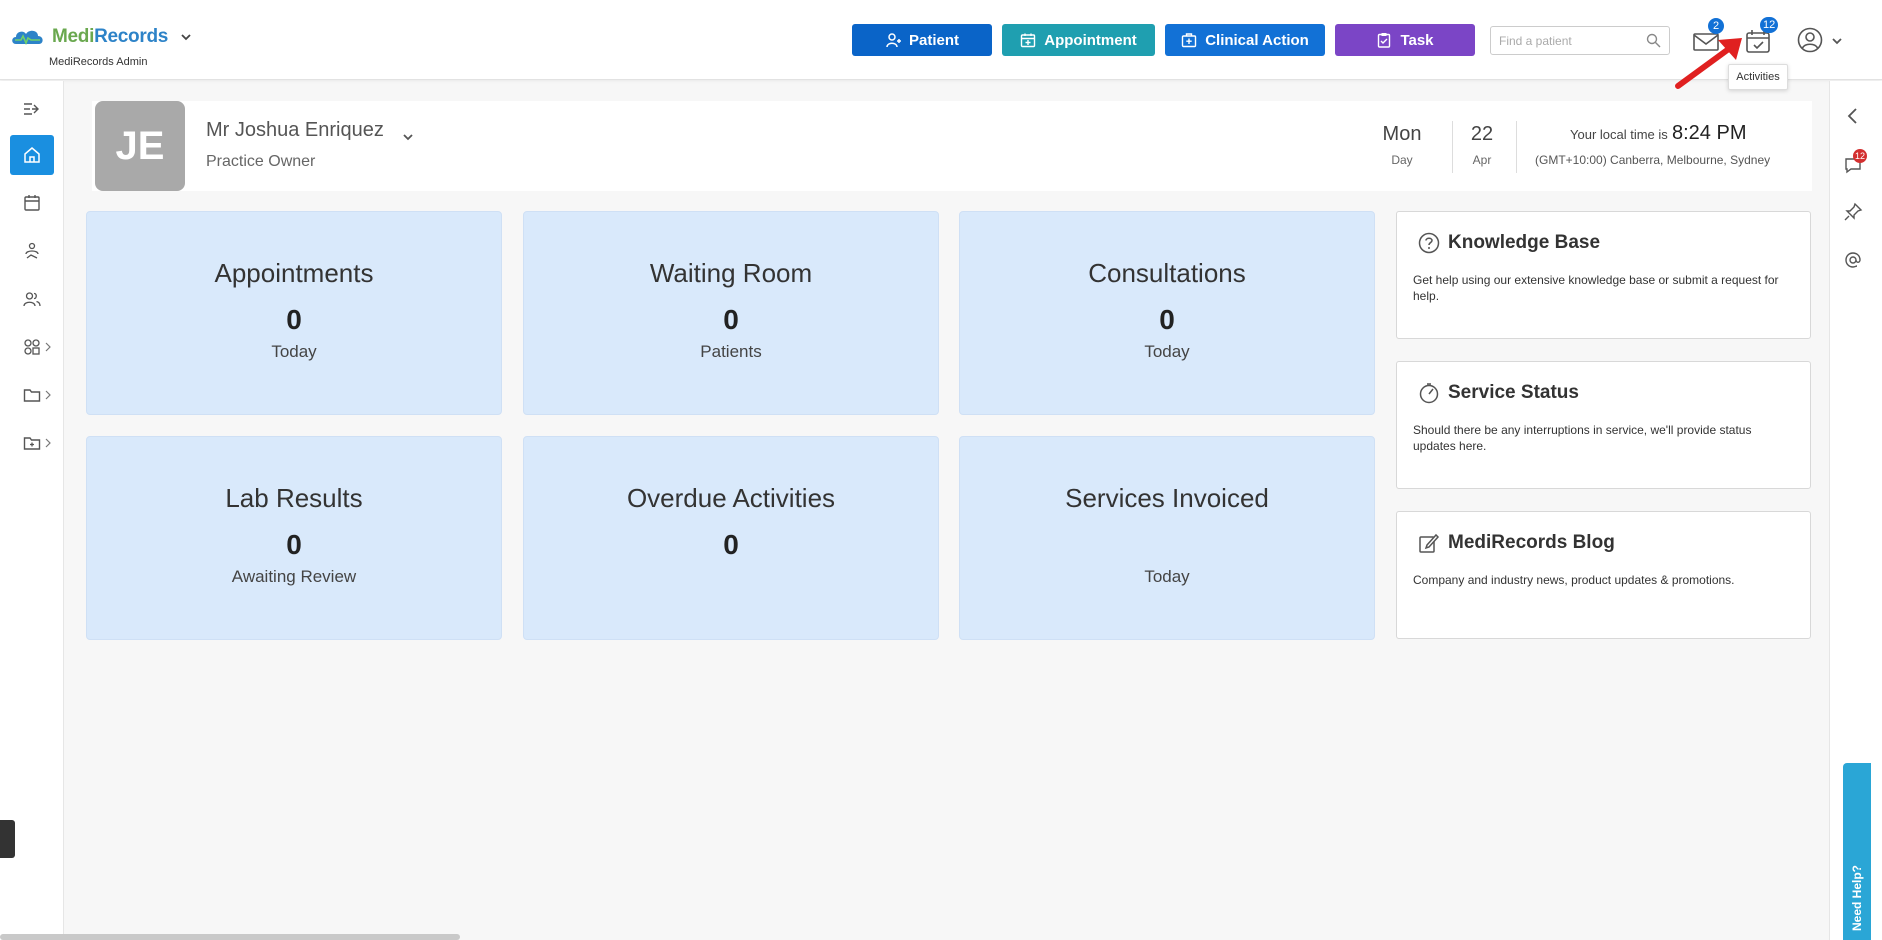  I want to click on card-subtitle: Patients, so click(731, 351).